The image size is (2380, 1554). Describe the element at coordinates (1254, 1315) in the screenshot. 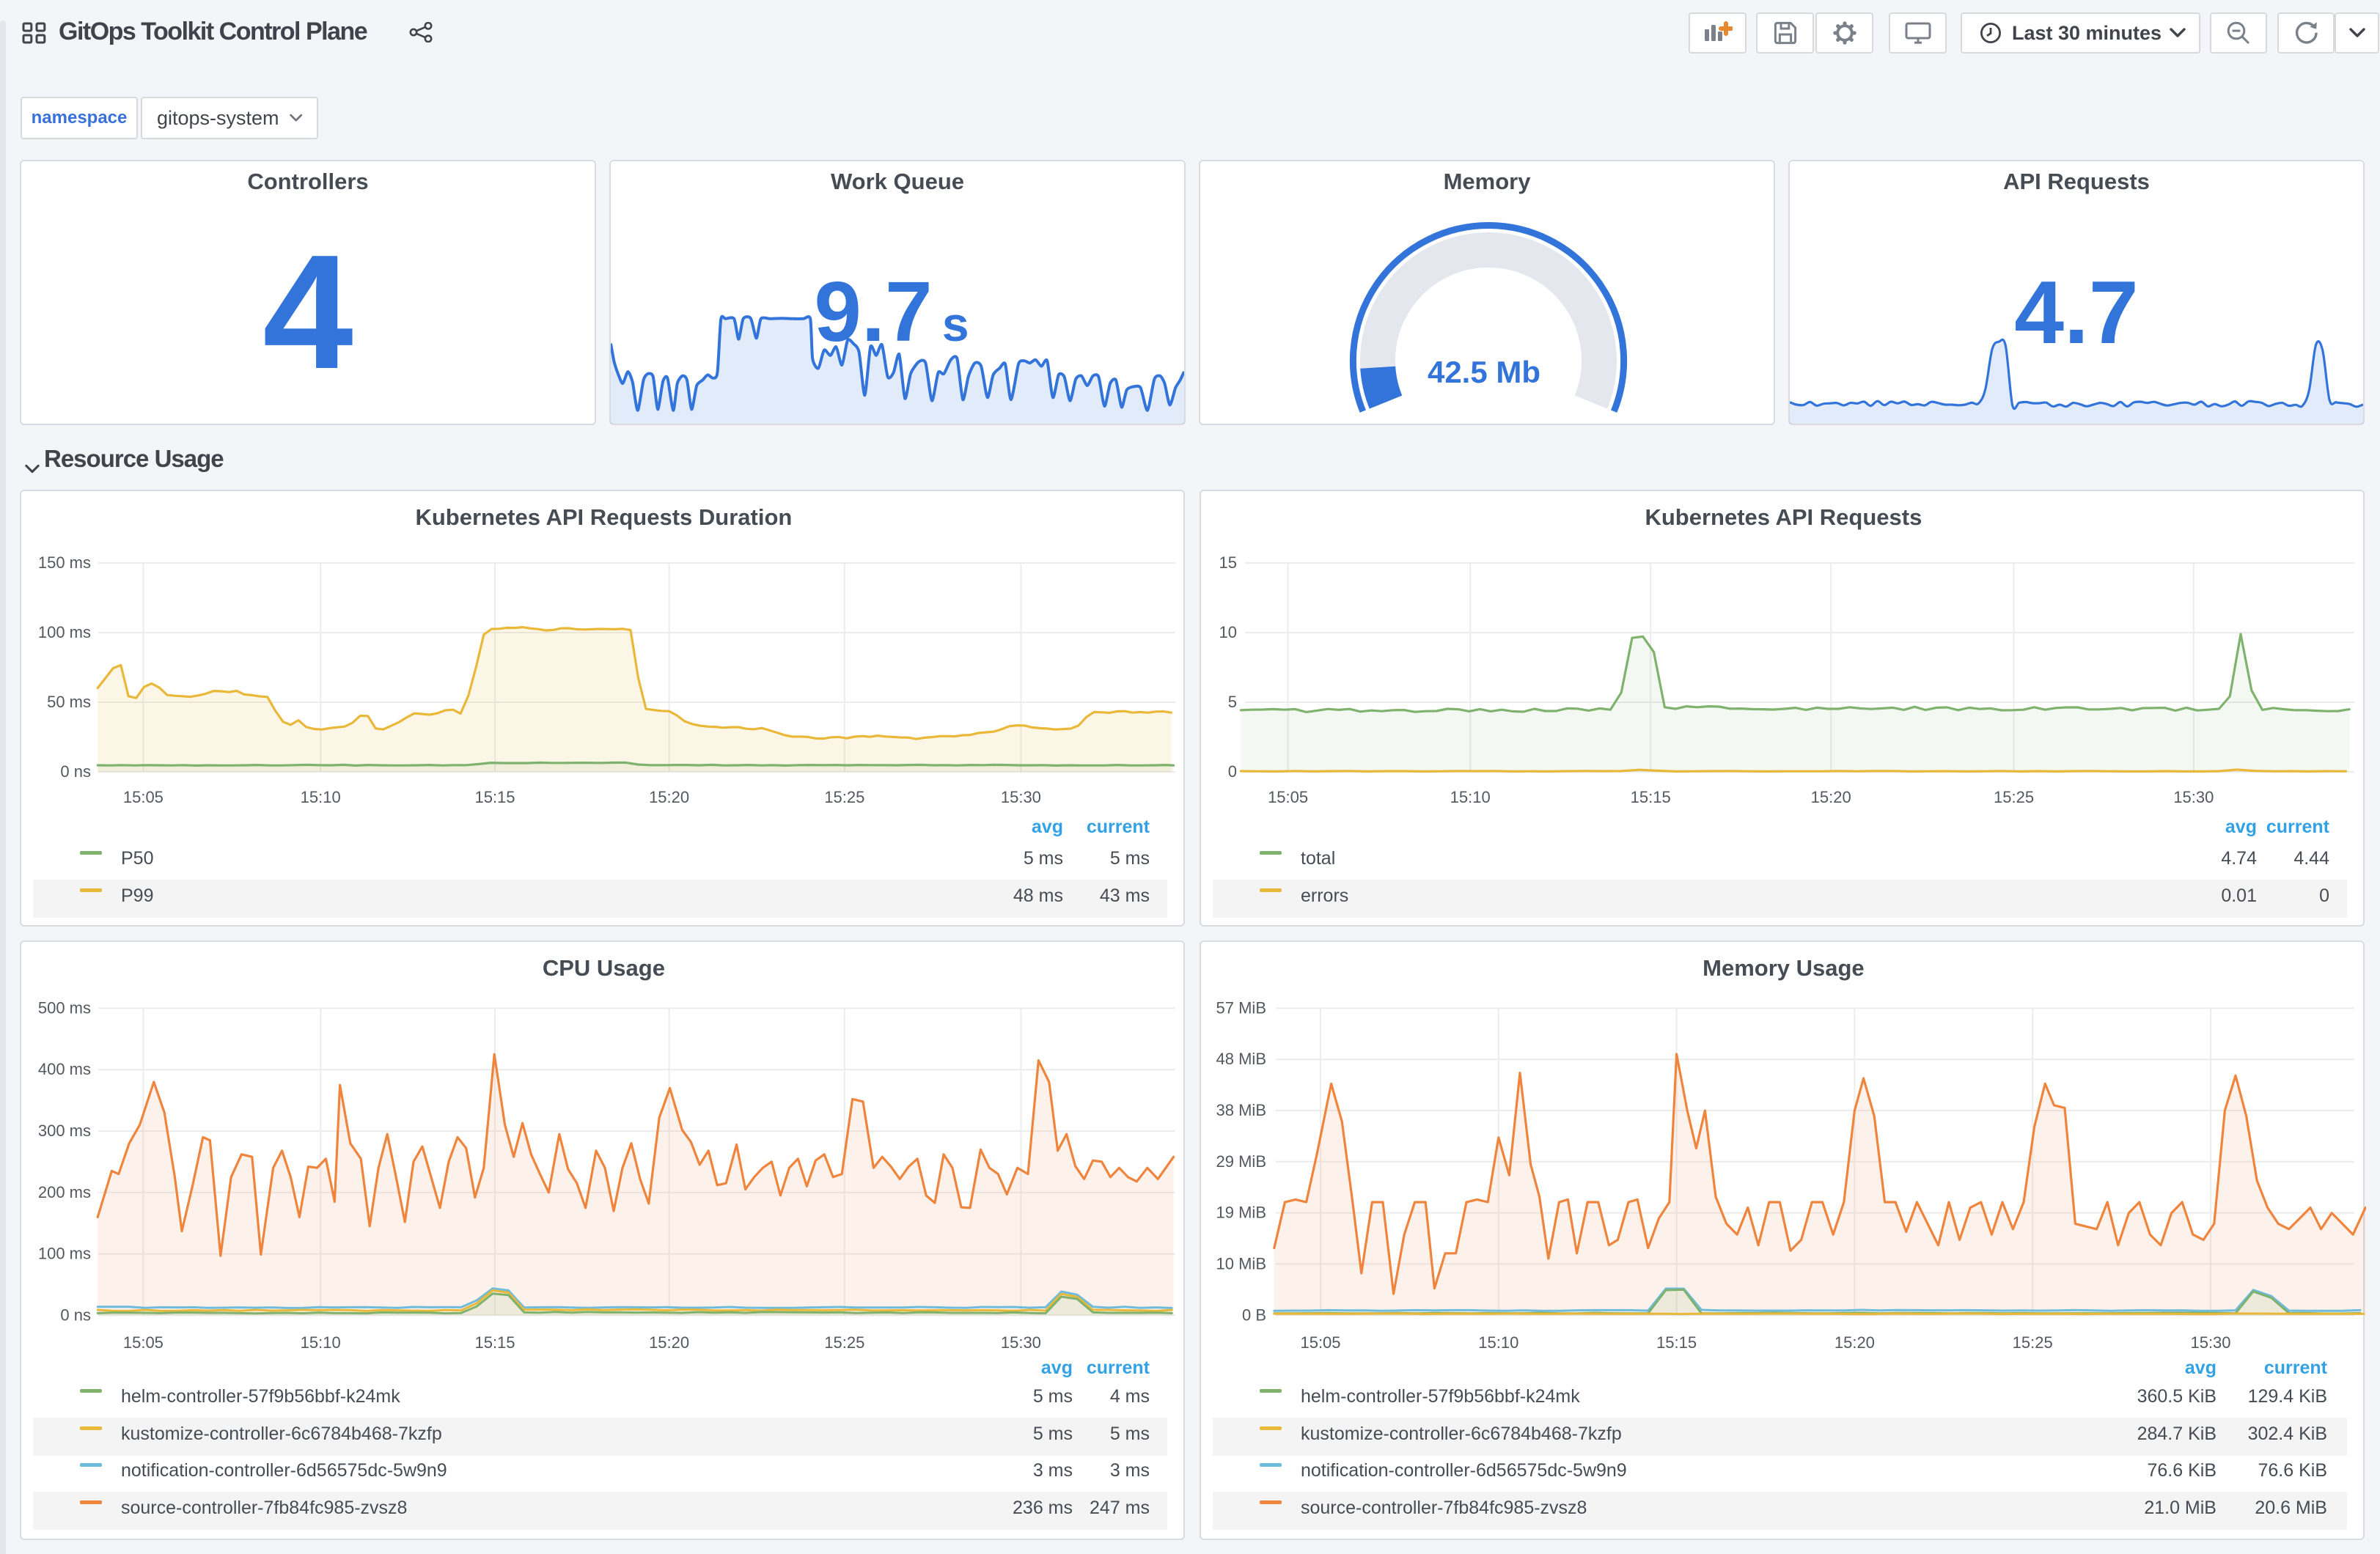

I see `svg-text: 0 B` at that location.